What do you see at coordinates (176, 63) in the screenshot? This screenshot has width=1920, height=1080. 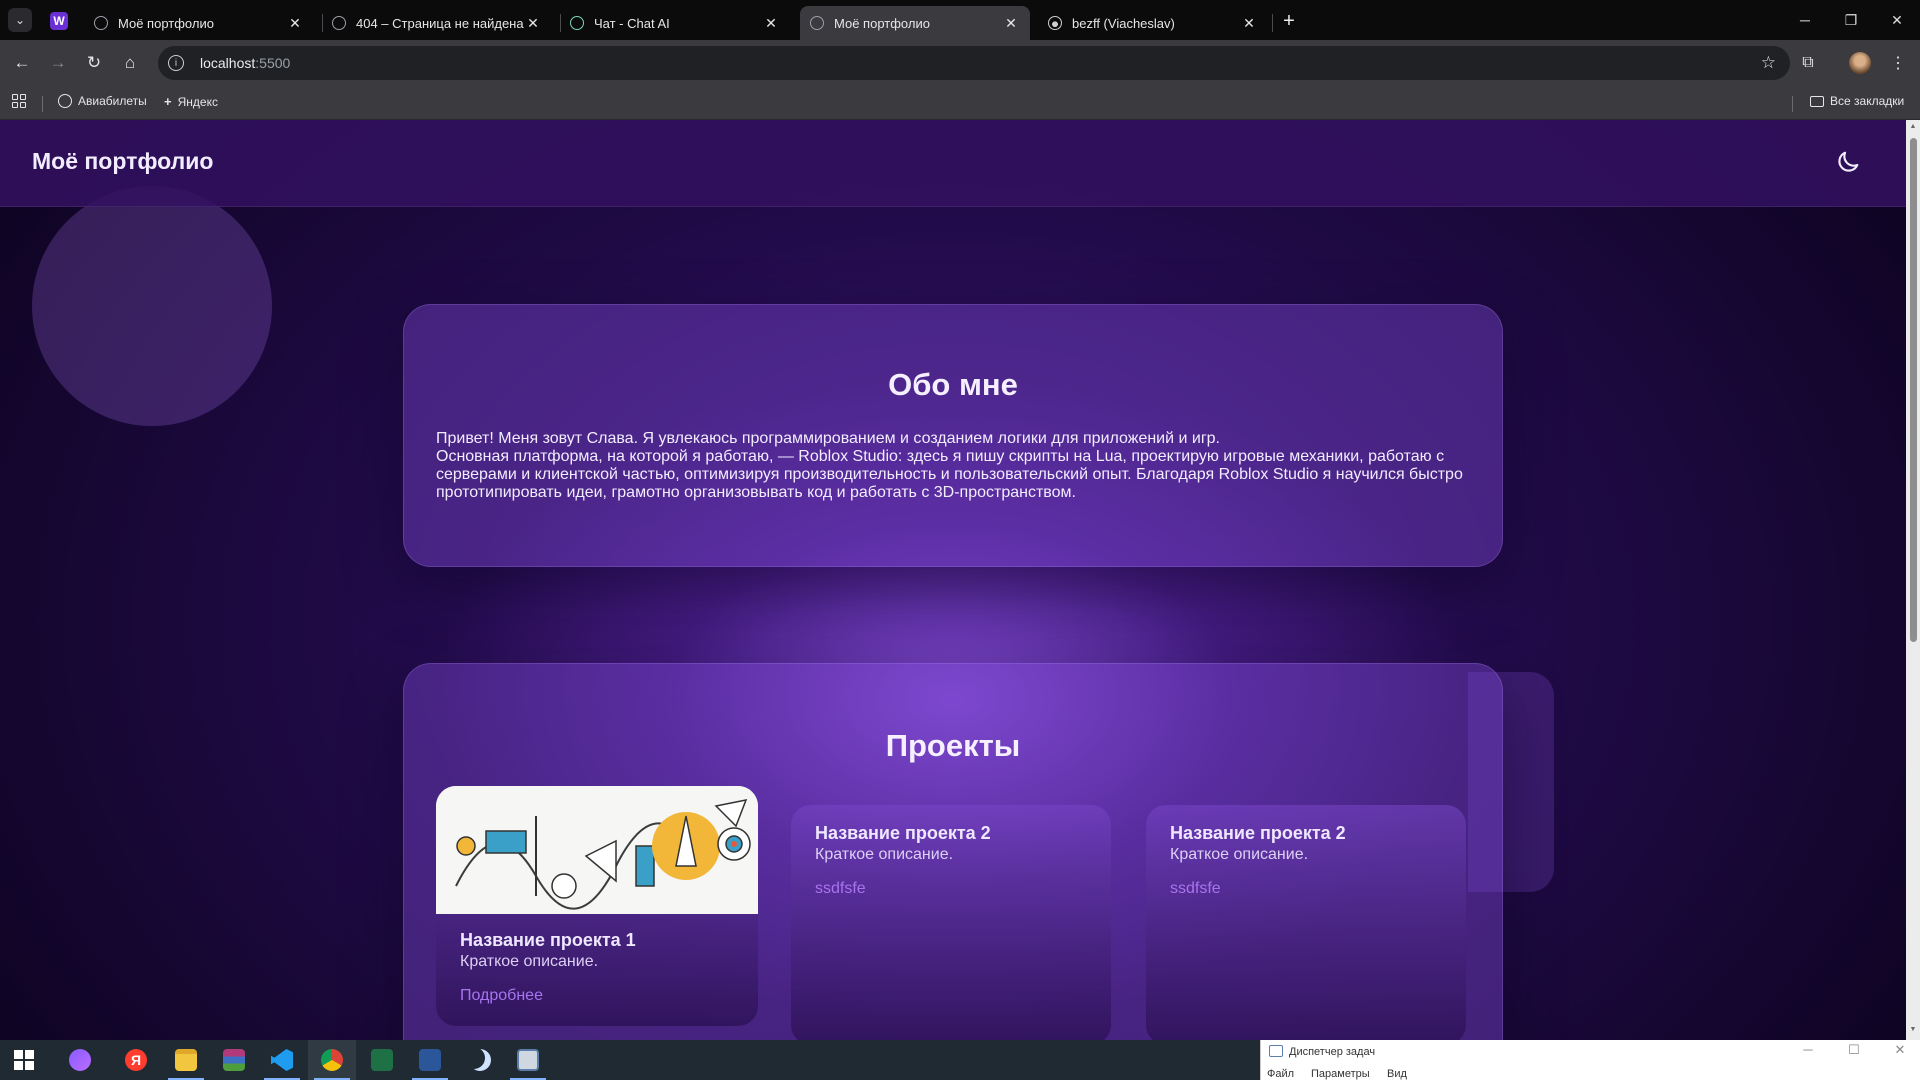 I see `site-info-icon: i` at bounding box center [176, 63].